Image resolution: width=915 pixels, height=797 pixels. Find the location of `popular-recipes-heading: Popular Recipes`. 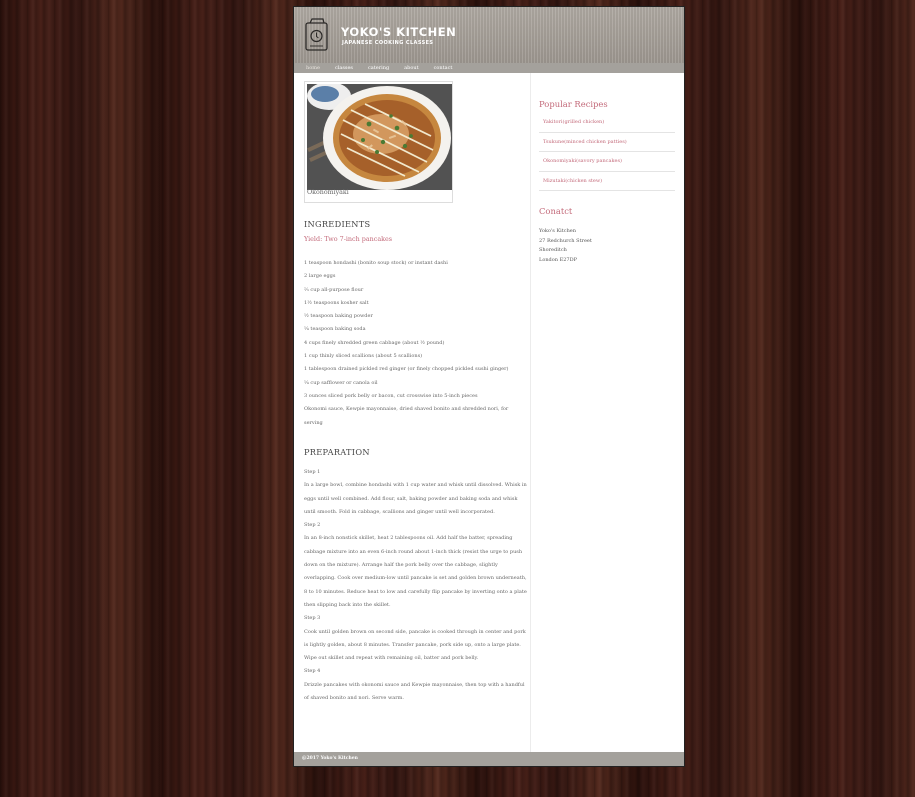

popular-recipes-heading: Popular Recipes is located at coordinates (573, 104).